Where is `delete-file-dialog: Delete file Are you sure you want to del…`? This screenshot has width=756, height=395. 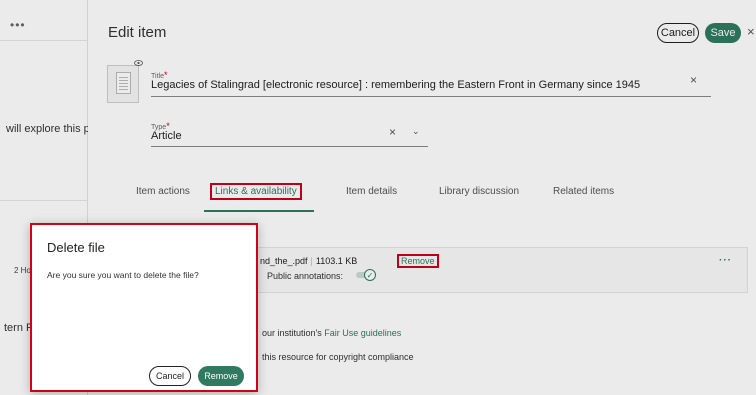 delete-file-dialog: Delete file Are you sure you want to del… is located at coordinates (144, 307).